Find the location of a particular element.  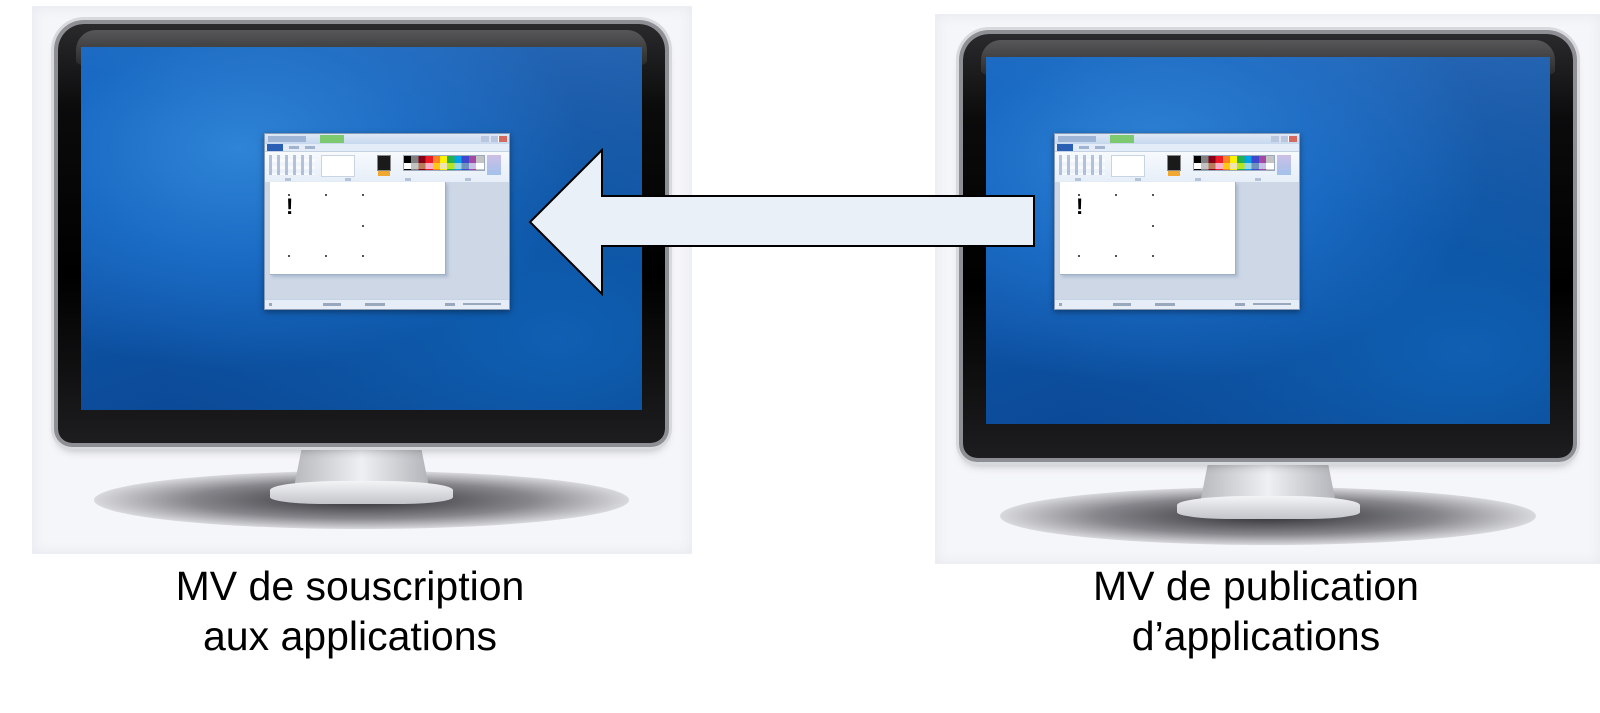

caption-line: MV de publication is located at coordinates (1256, 586).